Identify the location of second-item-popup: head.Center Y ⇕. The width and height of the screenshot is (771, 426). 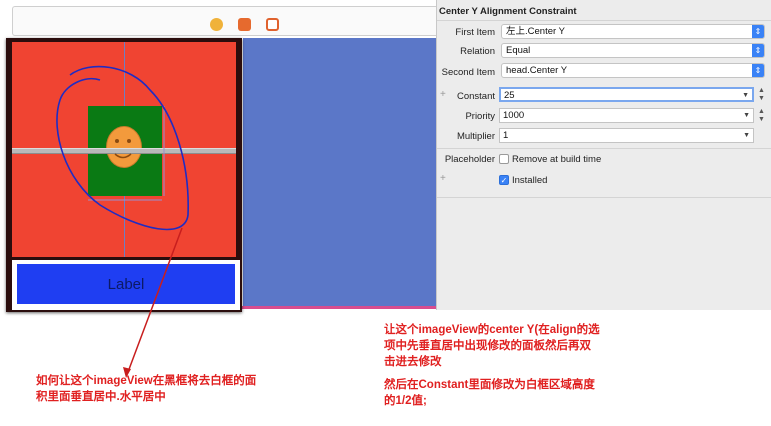
(633, 70).